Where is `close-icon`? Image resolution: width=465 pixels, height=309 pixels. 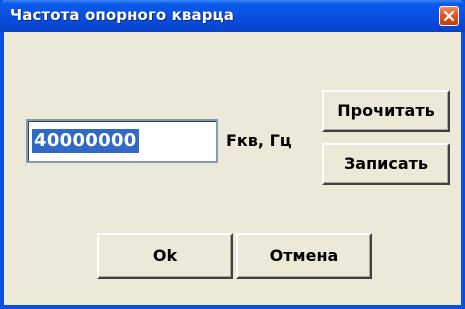 close-icon is located at coordinates (449, 16).